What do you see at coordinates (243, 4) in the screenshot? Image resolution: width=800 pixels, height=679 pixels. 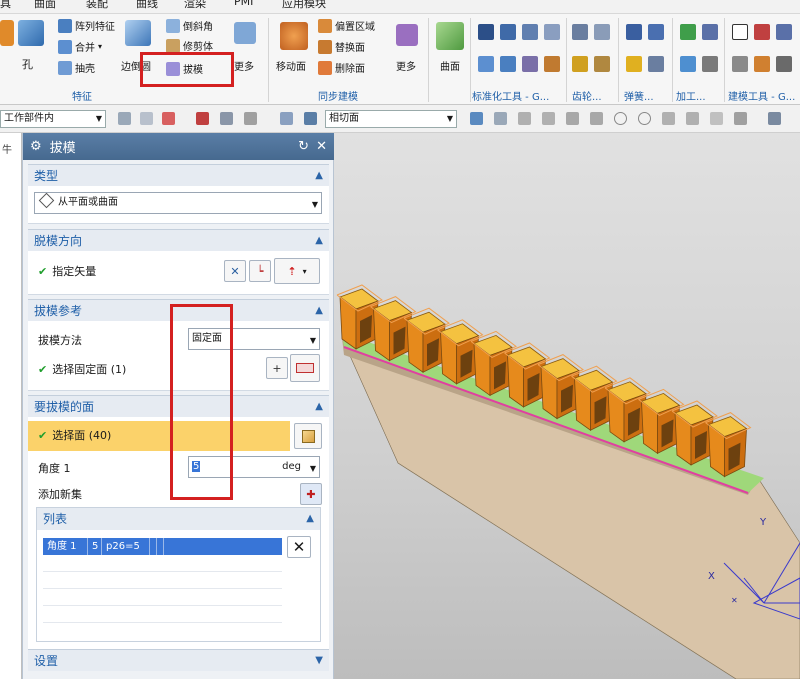 I see `menu-pmi: PMI` at bounding box center [243, 4].